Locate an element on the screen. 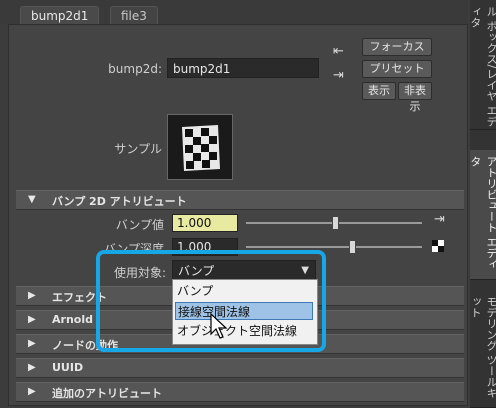  bump-value-field: 1.000 is located at coordinates (205, 223).